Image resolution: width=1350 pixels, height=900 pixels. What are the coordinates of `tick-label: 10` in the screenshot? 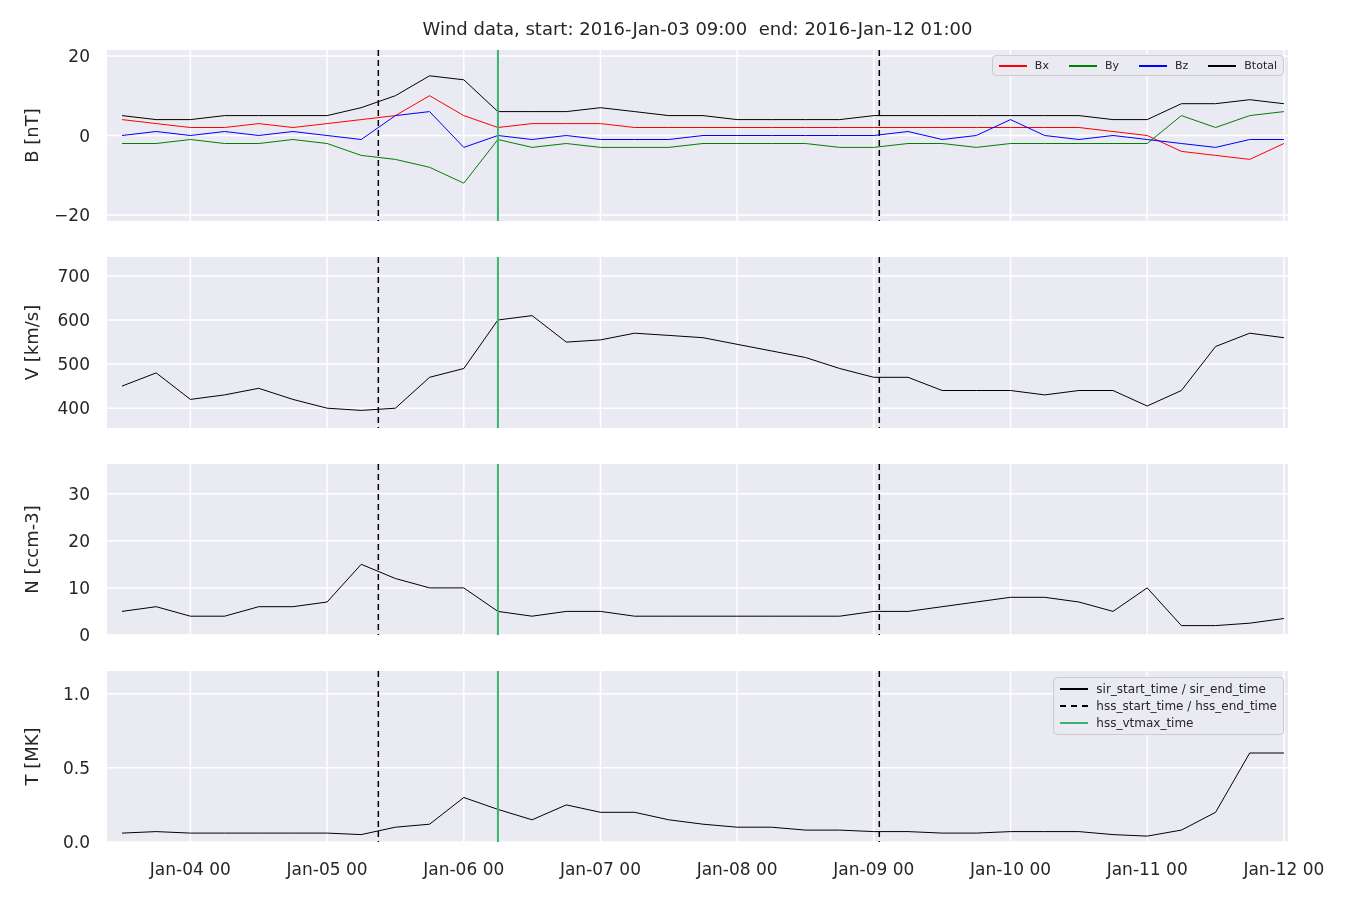 It's located at (79, 587).